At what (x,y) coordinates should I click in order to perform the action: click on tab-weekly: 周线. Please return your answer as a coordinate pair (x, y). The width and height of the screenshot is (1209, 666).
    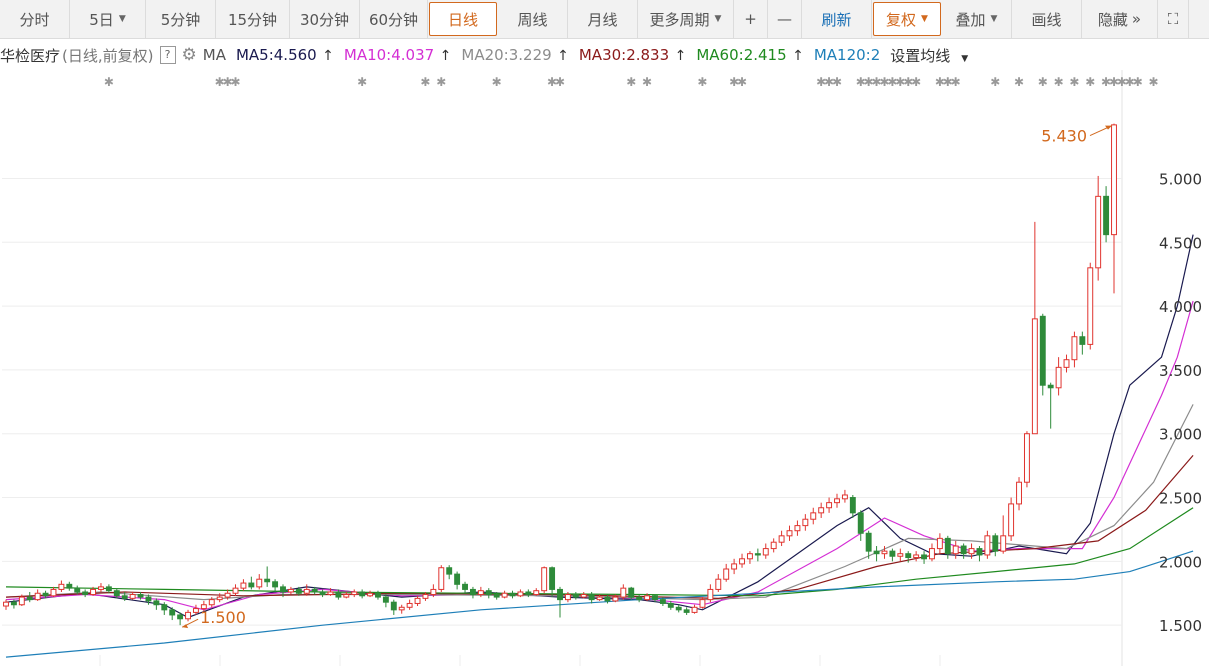
    Looking at the image, I should click on (533, 19).